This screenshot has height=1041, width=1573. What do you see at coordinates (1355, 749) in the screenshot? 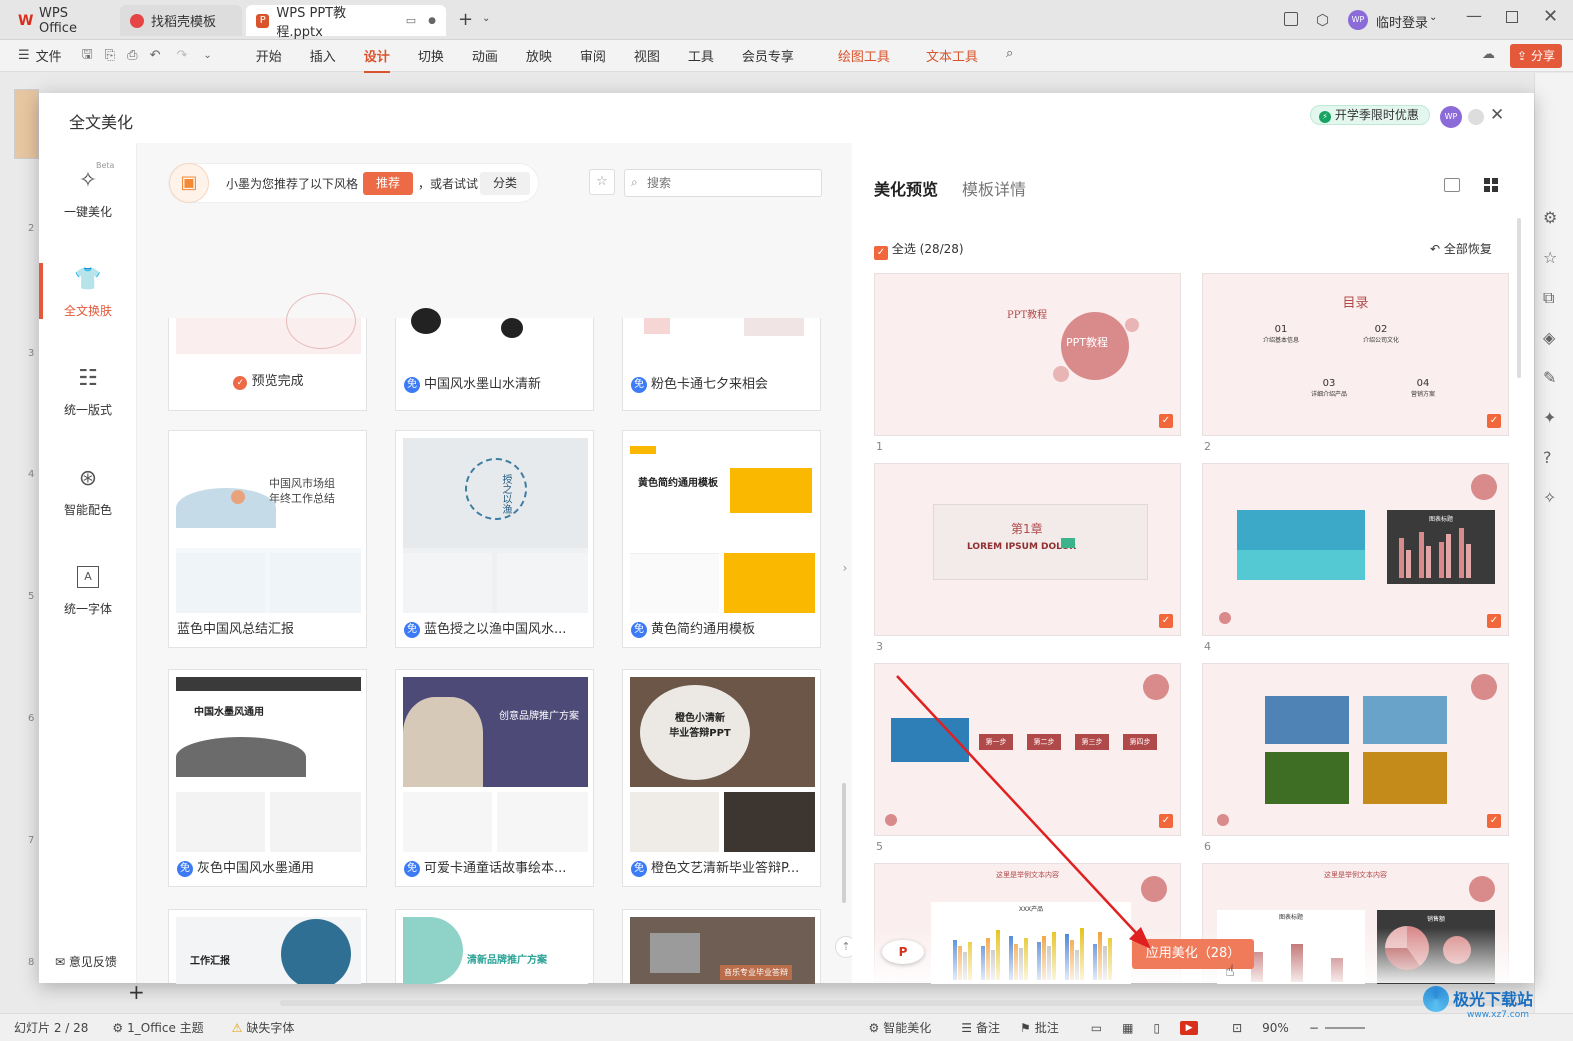
I see `preview-slide: ✓` at bounding box center [1355, 749].